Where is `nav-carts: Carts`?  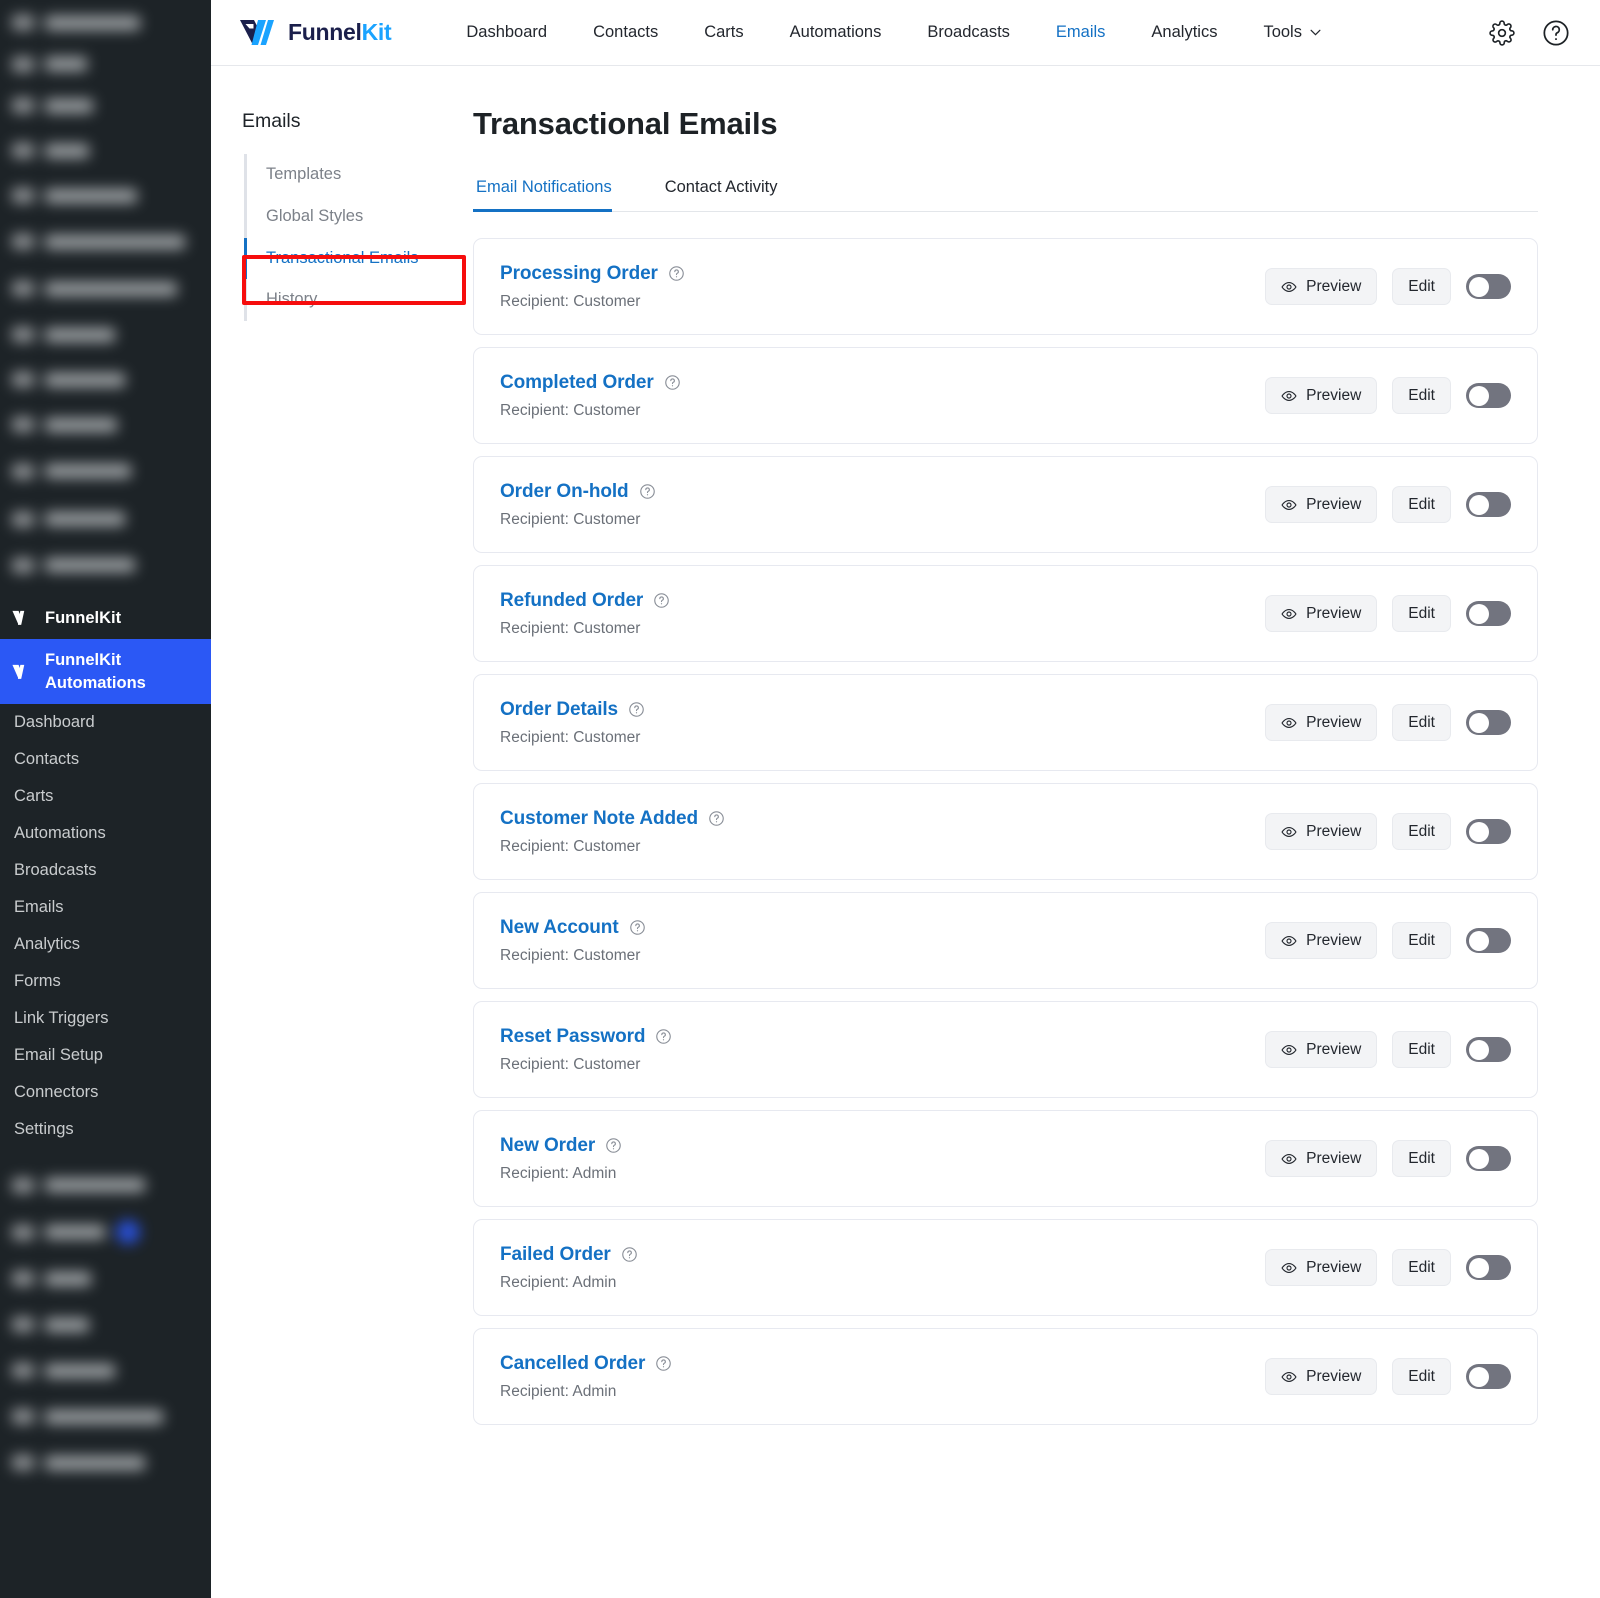
nav-carts: Carts is located at coordinates (723, 32).